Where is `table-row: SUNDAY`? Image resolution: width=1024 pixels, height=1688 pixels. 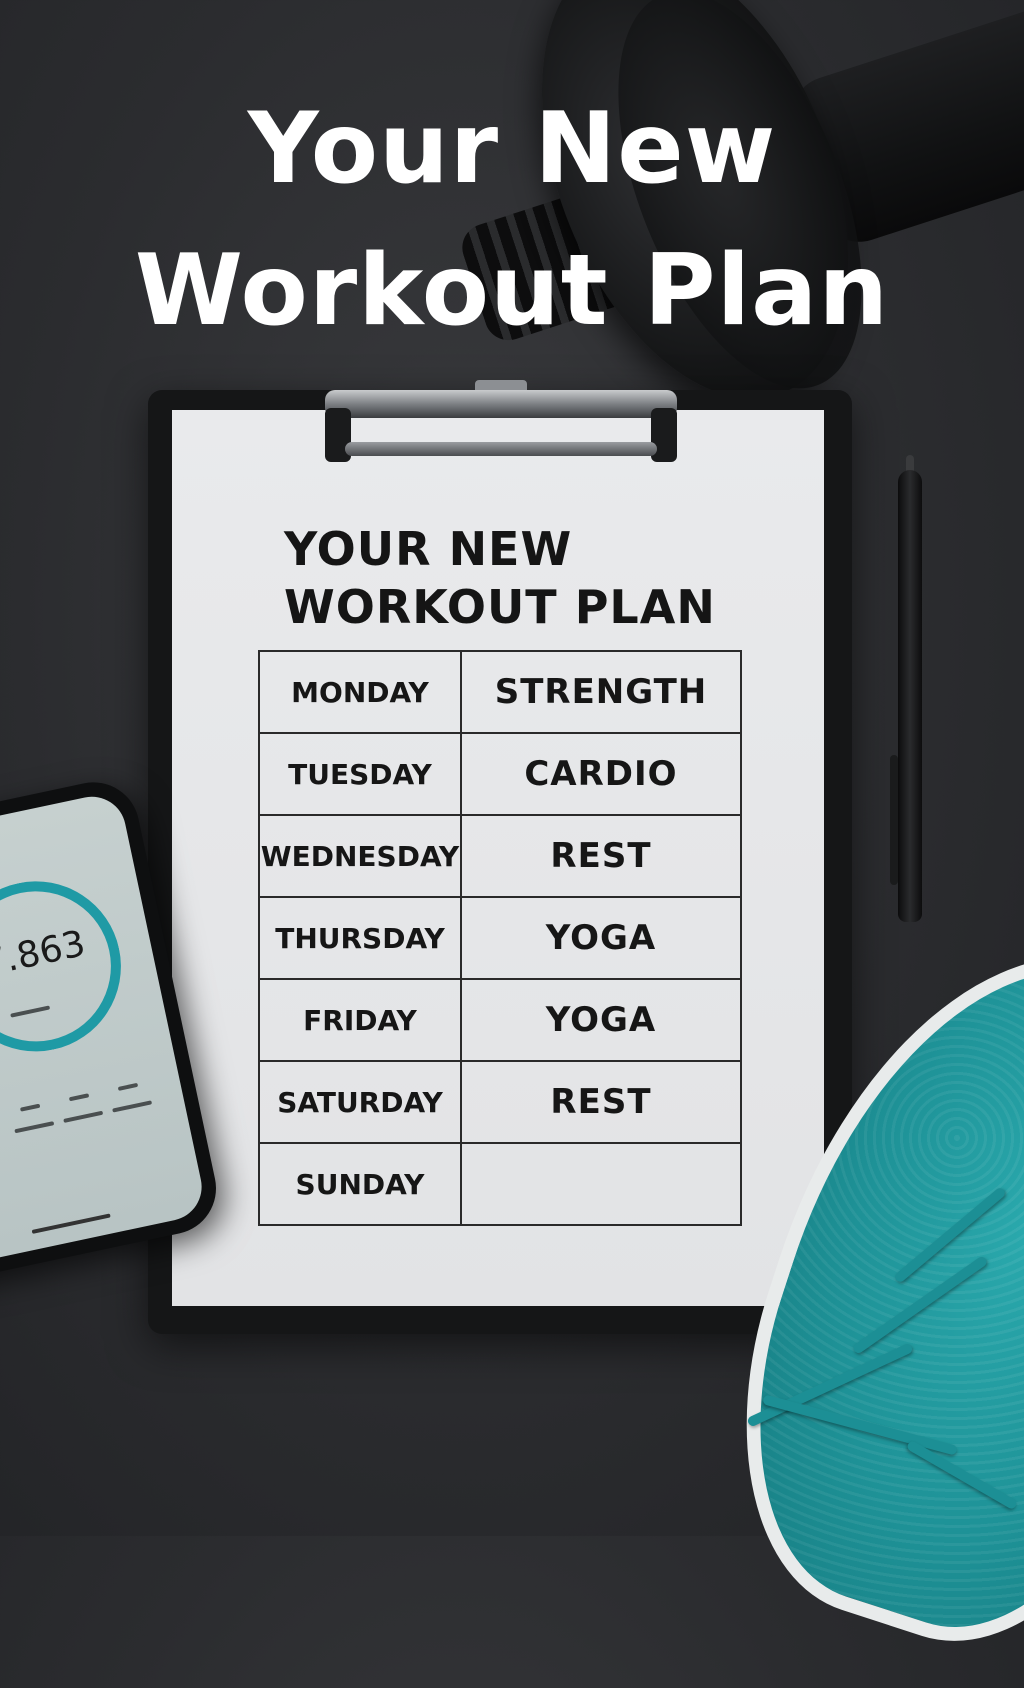
table-row: SUNDAY is located at coordinates (500, 1184).